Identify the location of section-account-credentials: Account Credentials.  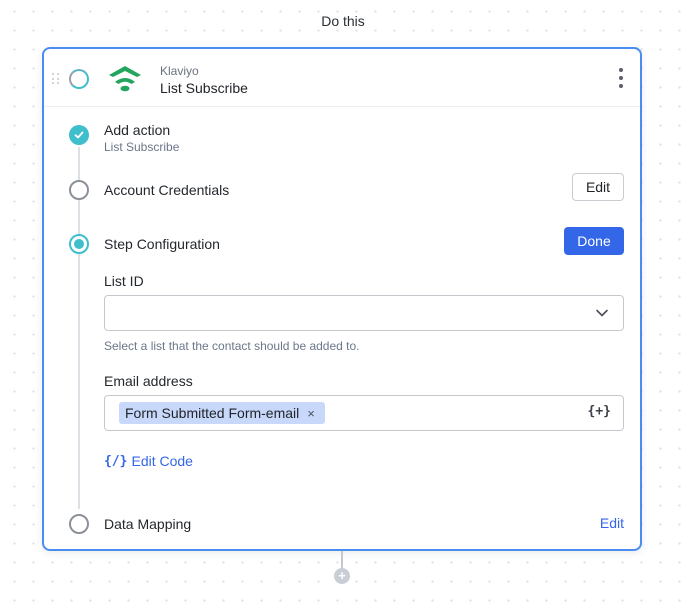
(166, 190).